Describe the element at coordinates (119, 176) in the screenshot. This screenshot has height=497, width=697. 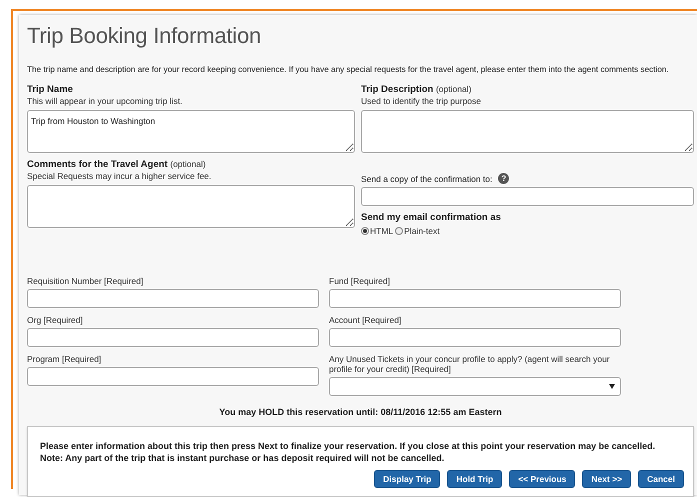
I see `field-hint: Special Requests may incur a higher service fee.` at that location.